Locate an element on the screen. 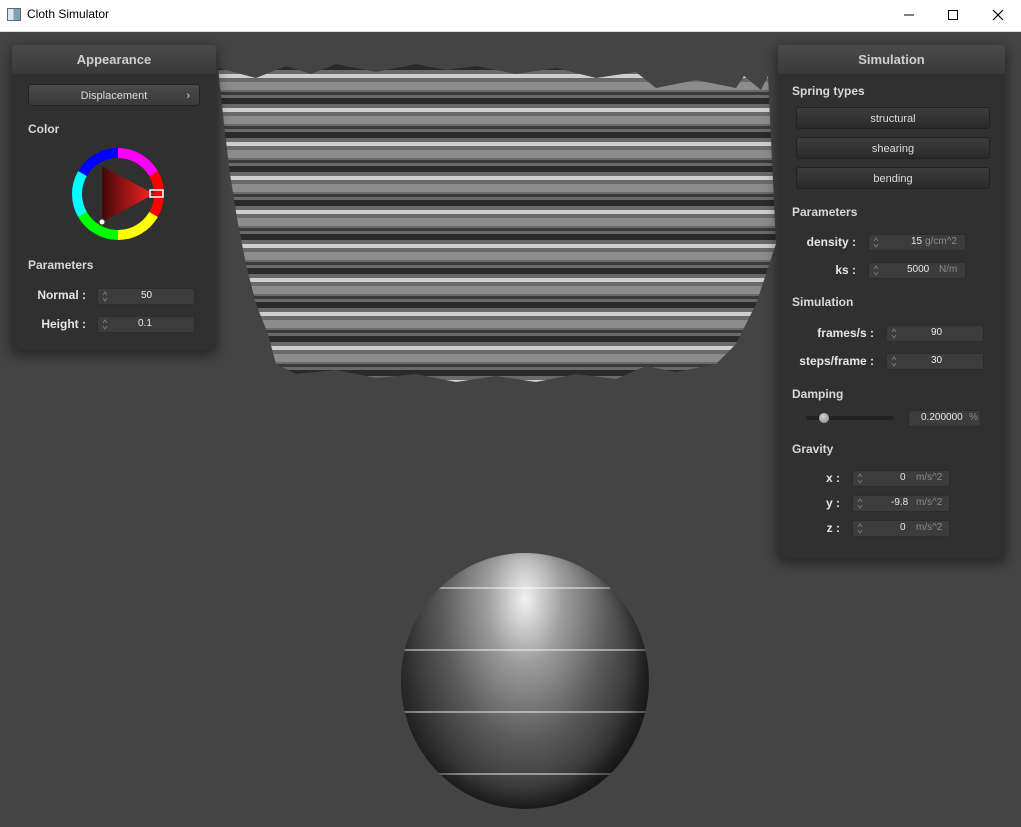 This screenshot has width=1021, height=827. density-unit: g/cm^2 is located at coordinates (941, 241).